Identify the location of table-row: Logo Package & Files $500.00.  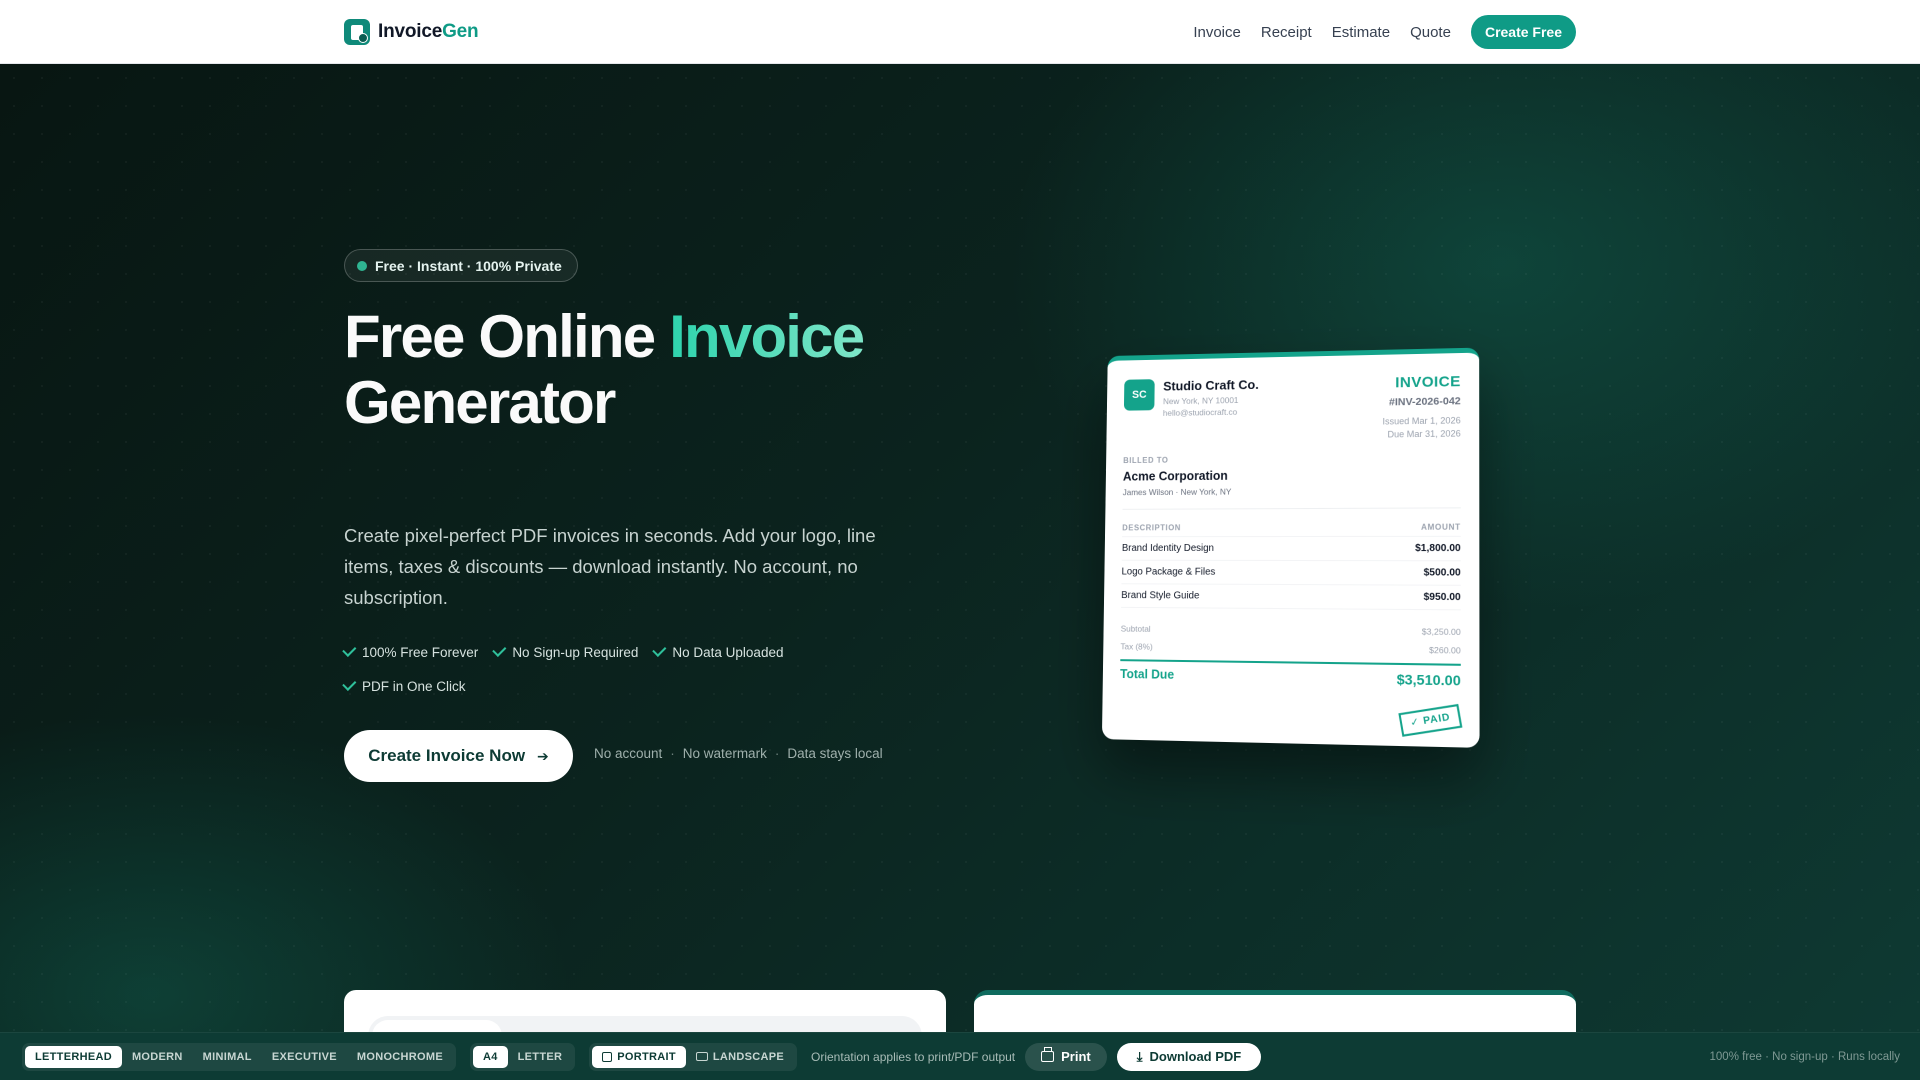
(1291, 573).